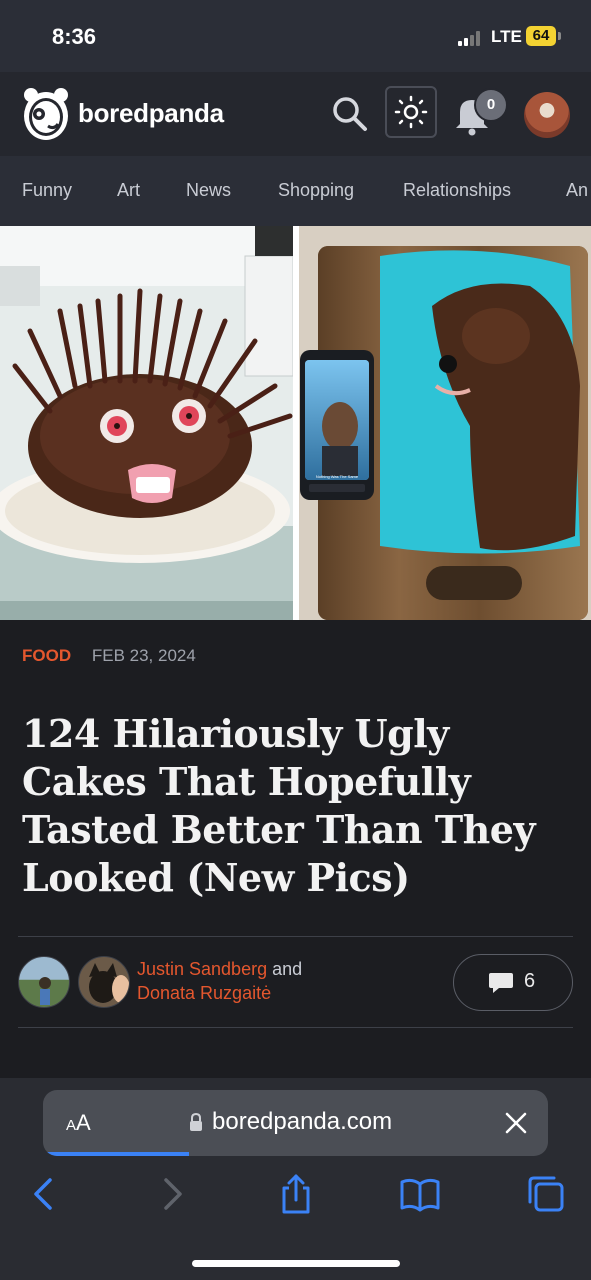 Image resolution: width=591 pixels, height=1280 pixels. Describe the element at coordinates (491, 105) in the screenshot. I see `notification-badge: 0` at that location.